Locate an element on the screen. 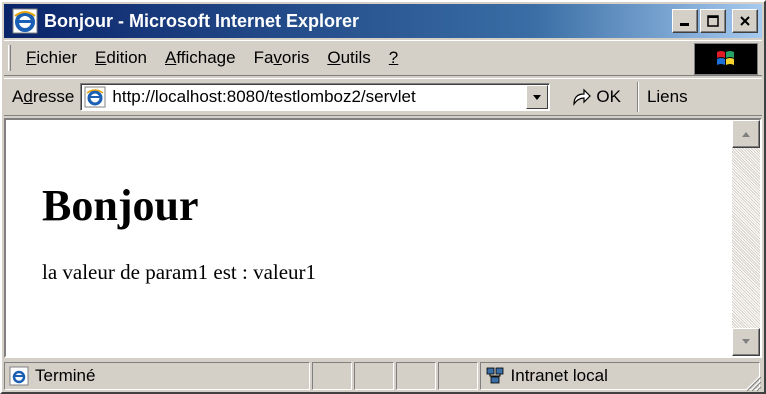  status-text: Terminé is located at coordinates (65, 375).